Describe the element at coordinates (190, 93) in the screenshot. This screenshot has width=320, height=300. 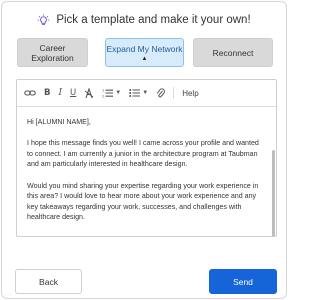
I see `help-button: Help` at that location.